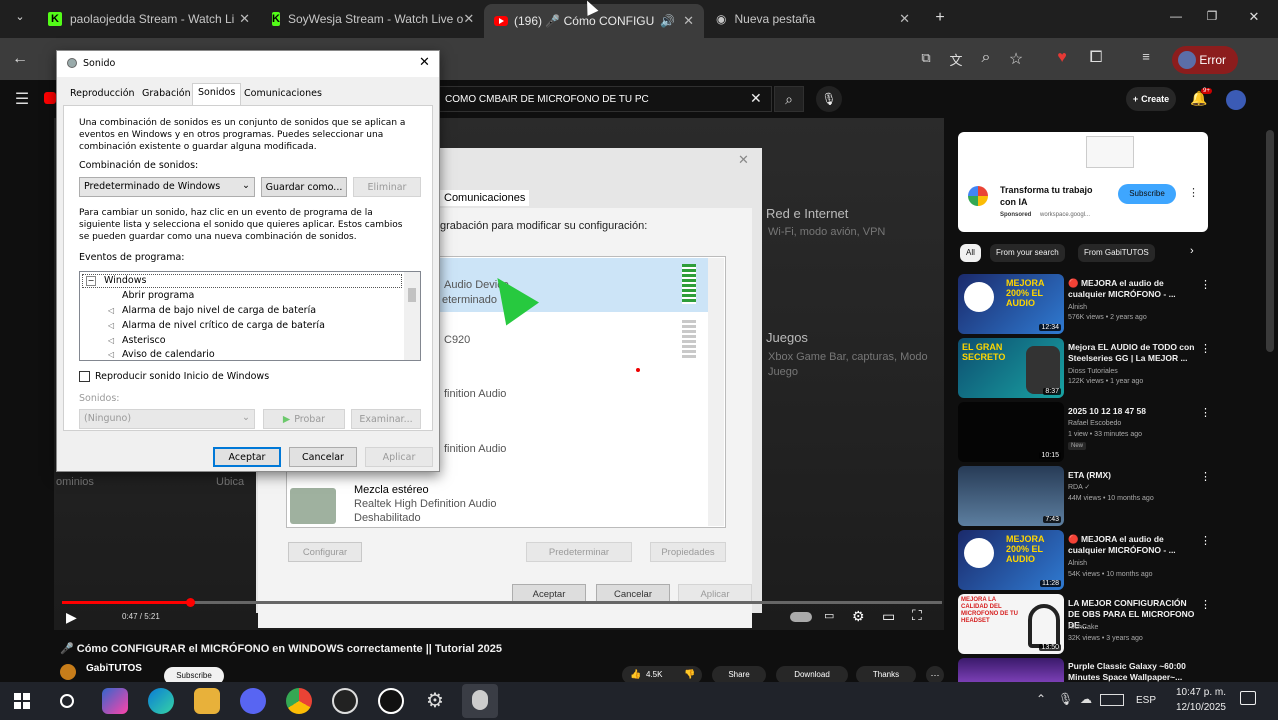  I want to click on startup-sound-checkbox, so click(84, 376).